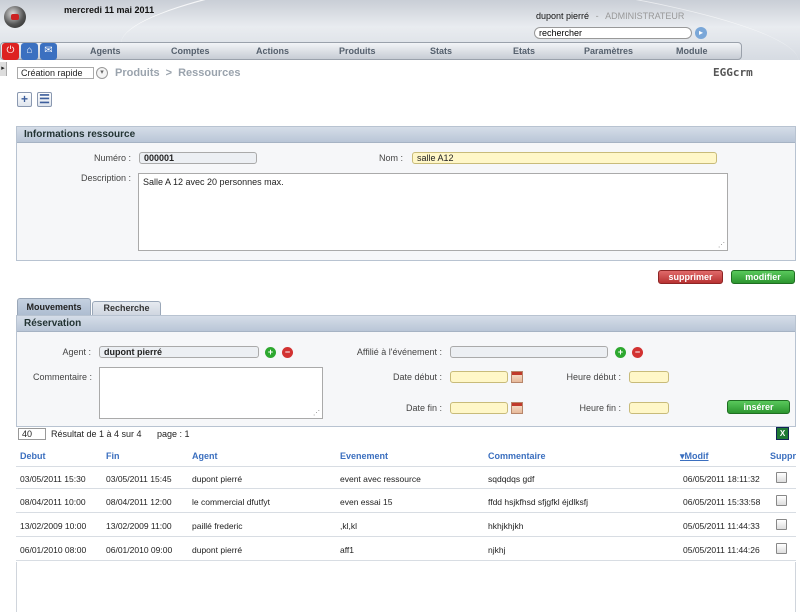  What do you see at coordinates (29, 51) in the screenshot?
I see `home-icon: ⌂` at bounding box center [29, 51].